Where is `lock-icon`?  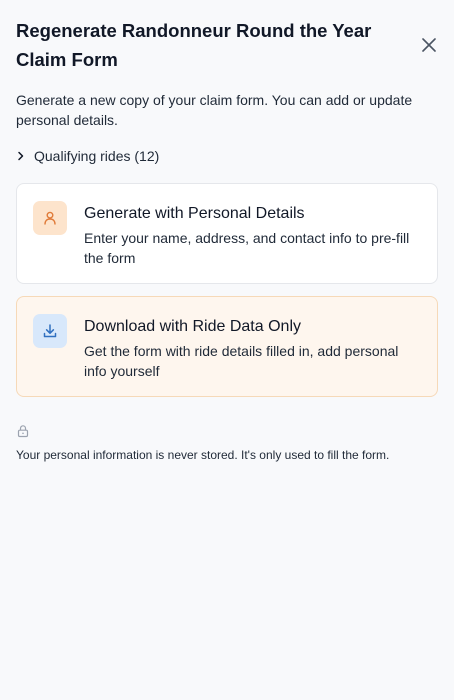 lock-icon is located at coordinates (23, 431).